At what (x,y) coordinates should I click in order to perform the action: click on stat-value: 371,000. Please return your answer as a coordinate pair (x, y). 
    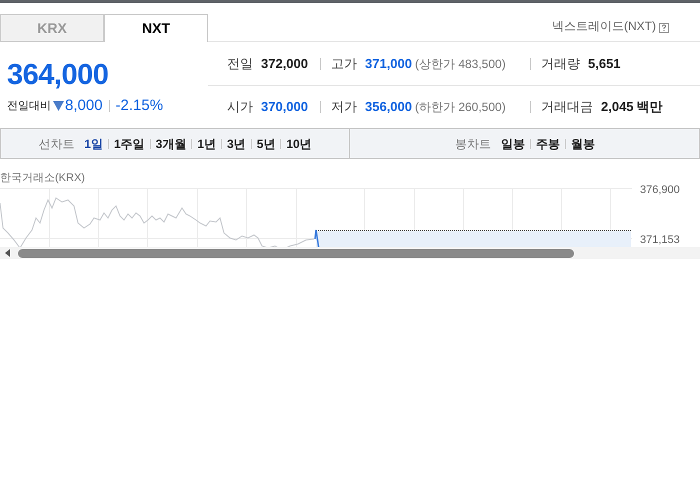
    Looking at the image, I should click on (388, 63).